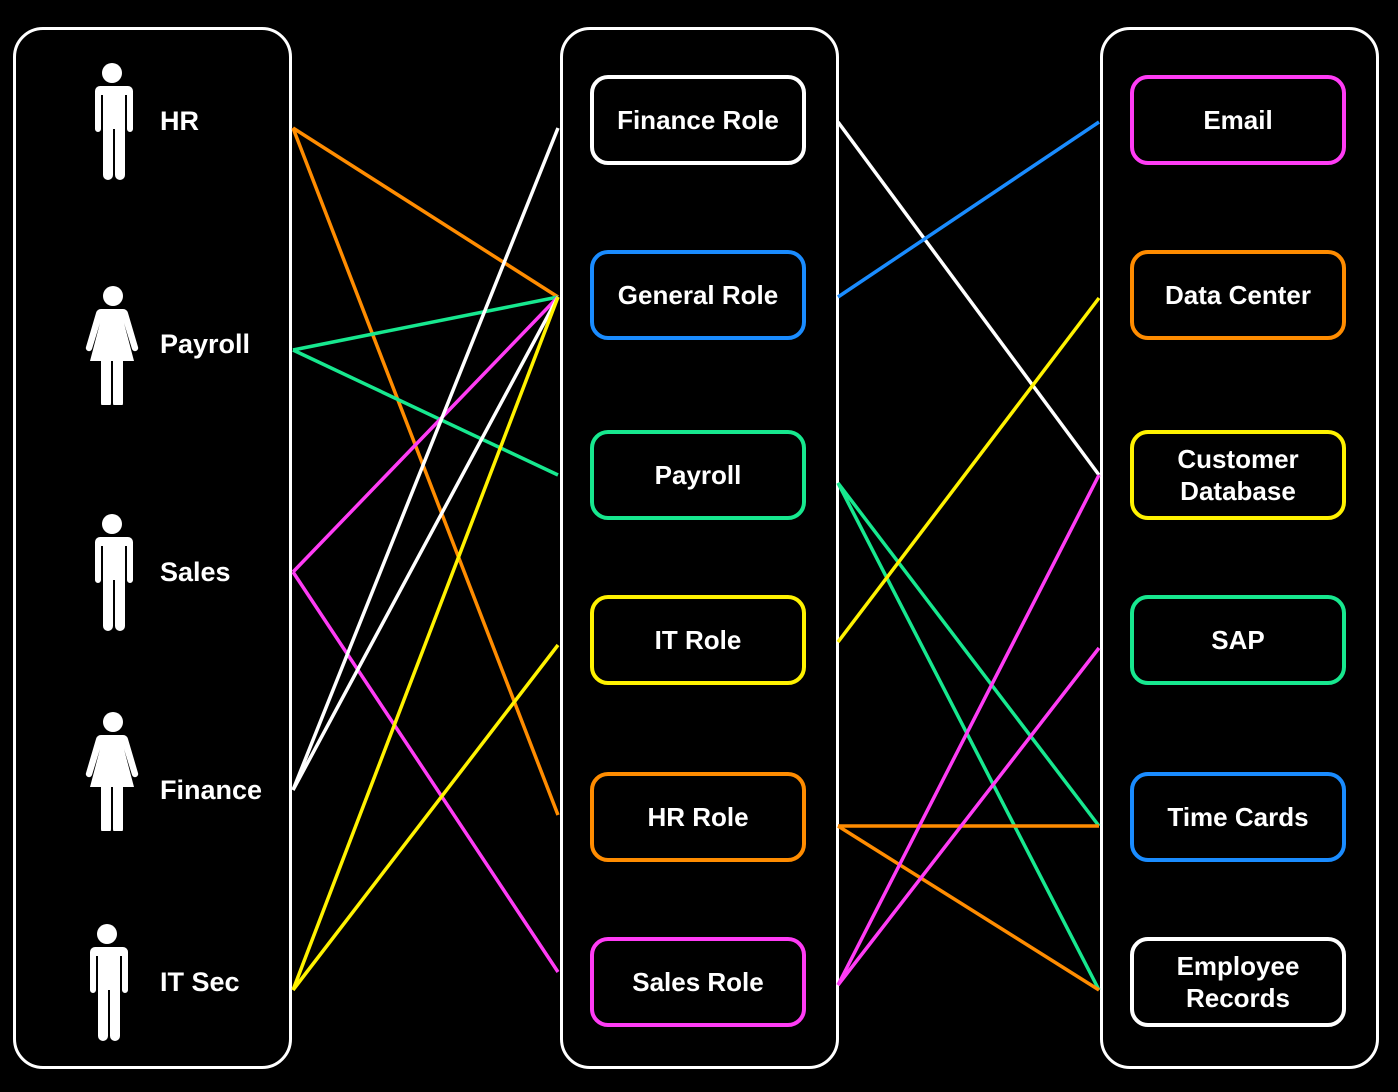 This screenshot has height=1092, width=1398. I want to click on resource-label: Customer Database, so click(1238, 475).